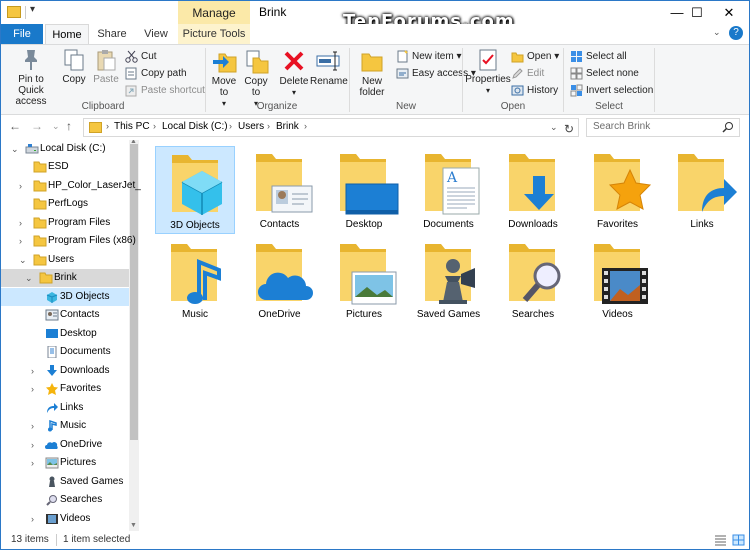 This screenshot has height=550, width=750. I want to click on move-to-button: Move to ▾, so click(224, 78).